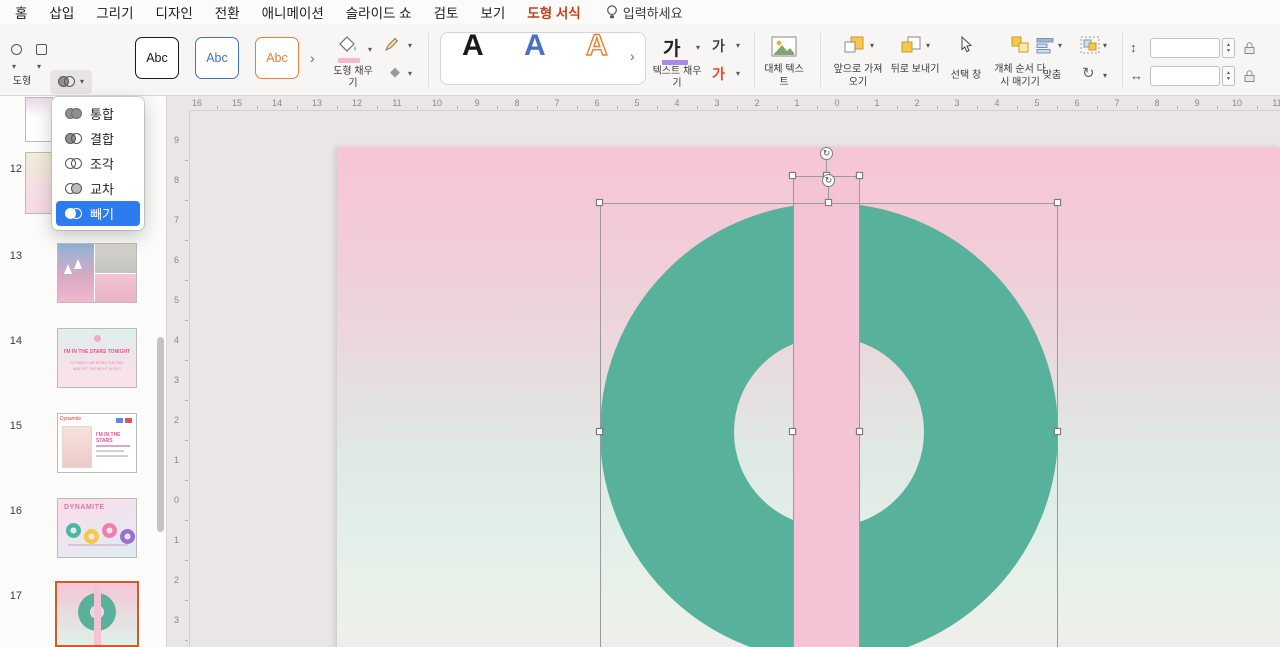 This screenshot has height=647, width=1280. I want to click on effects-diamond-icon: ◆, so click(395, 71).